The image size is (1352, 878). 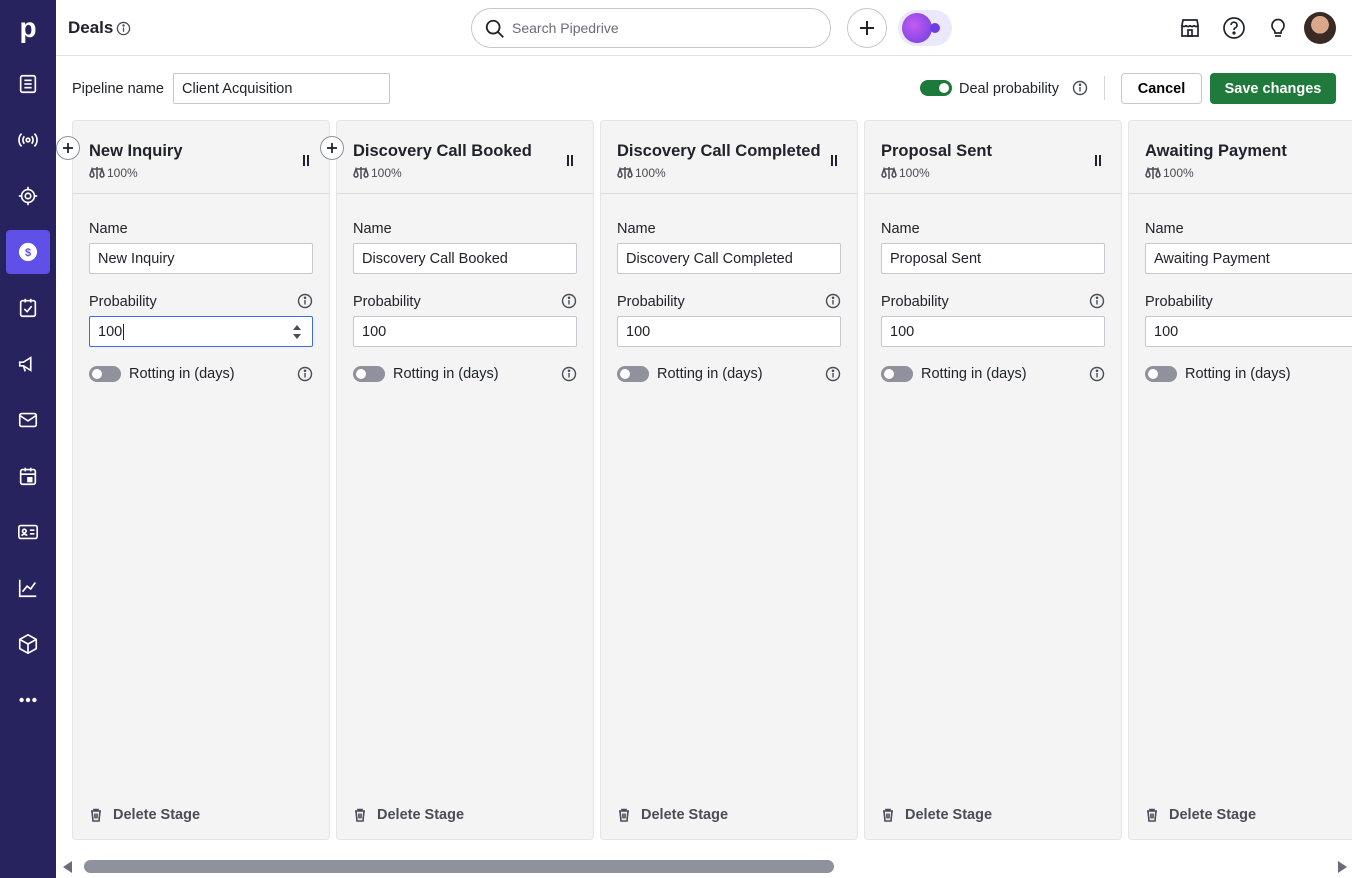 I want to click on more-icon, so click(x=28, y=700).